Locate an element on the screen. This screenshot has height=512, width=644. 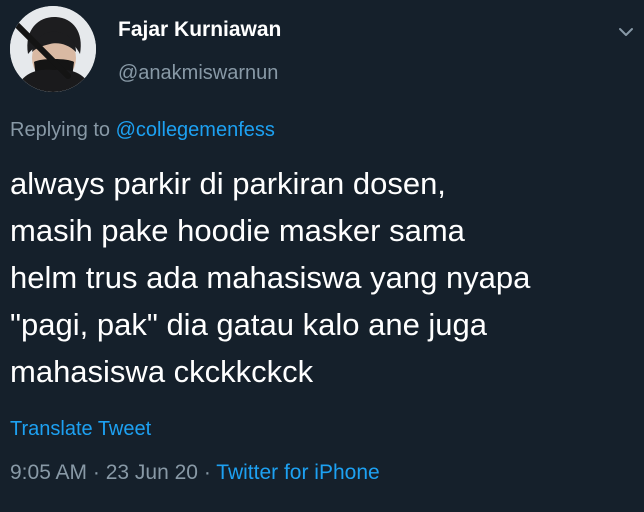
tweet-metadata: 9:05 AM · 23 Jun 20 · Twitter for iPhone is located at coordinates (195, 473).